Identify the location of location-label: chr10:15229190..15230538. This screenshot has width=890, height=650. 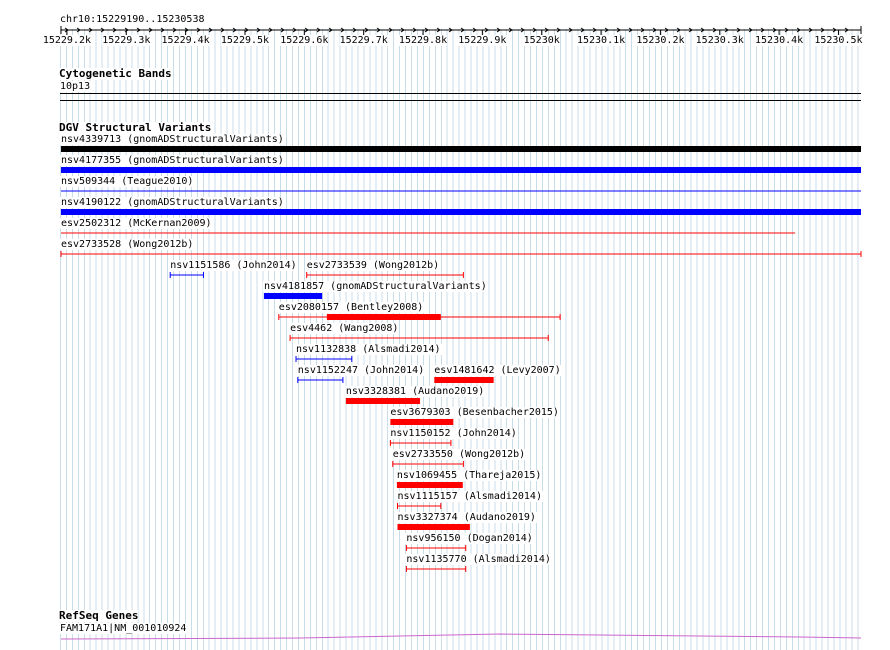
(132, 19).